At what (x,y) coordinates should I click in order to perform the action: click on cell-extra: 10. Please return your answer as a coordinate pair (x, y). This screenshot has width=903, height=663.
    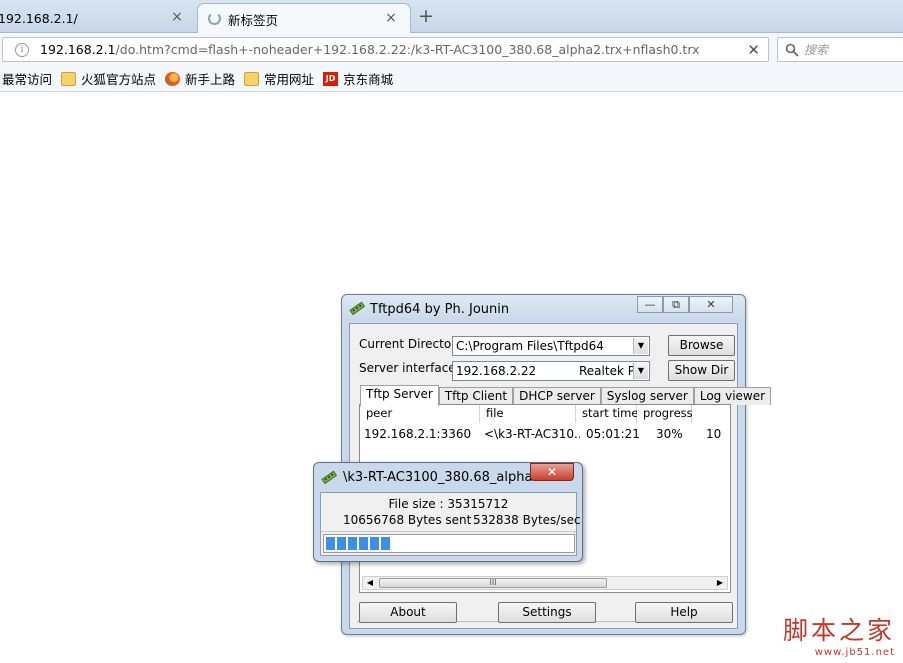
    Looking at the image, I should click on (714, 434).